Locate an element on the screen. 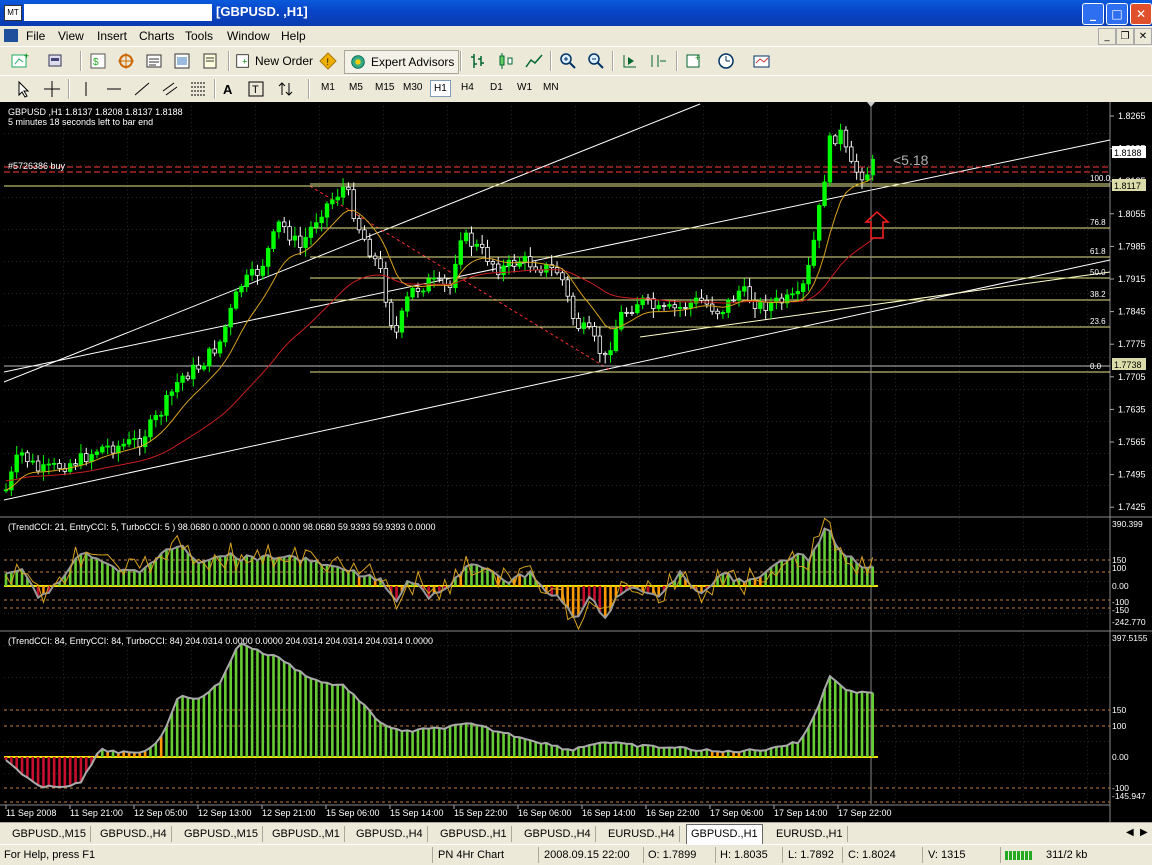  menu-insert: Insert is located at coordinates (112, 36).